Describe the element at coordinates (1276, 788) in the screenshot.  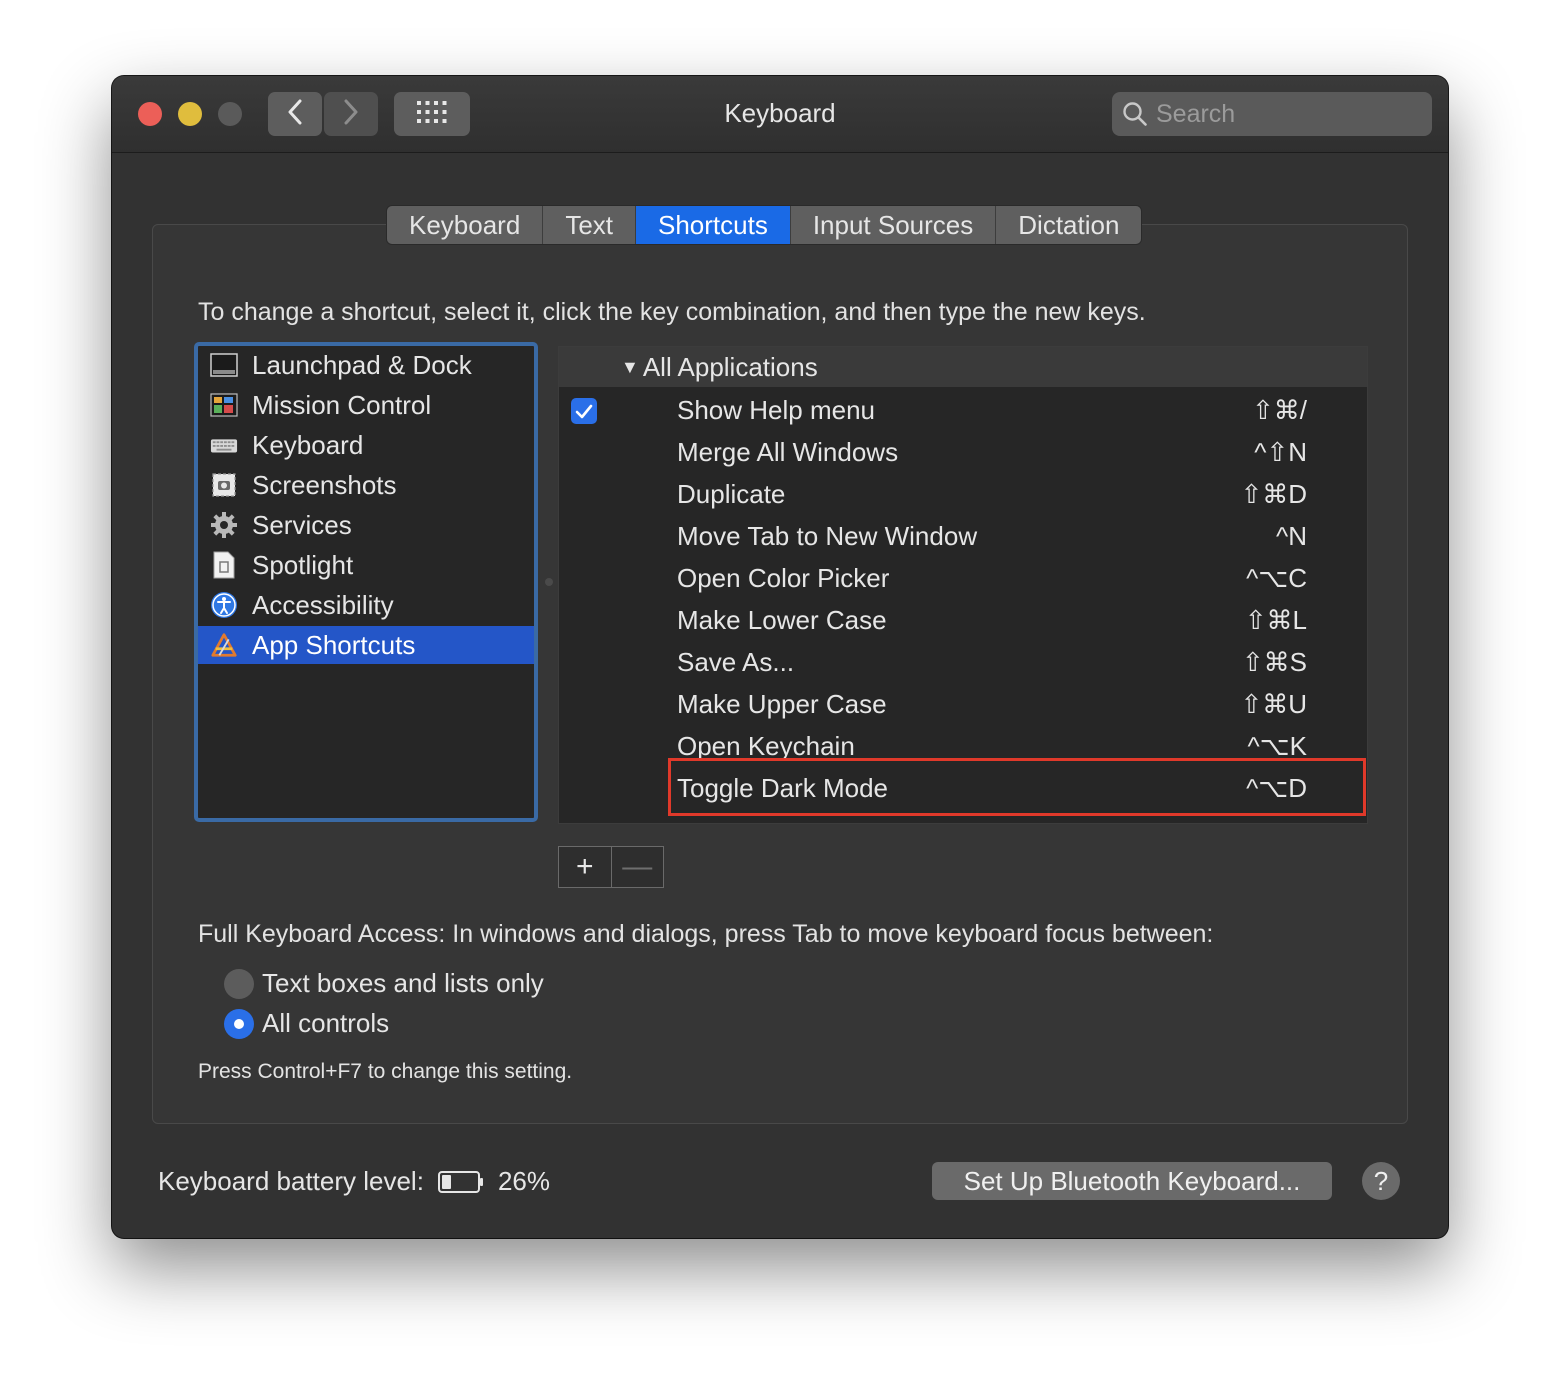
I see `shortcut-keys: ^⌥D` at that location.